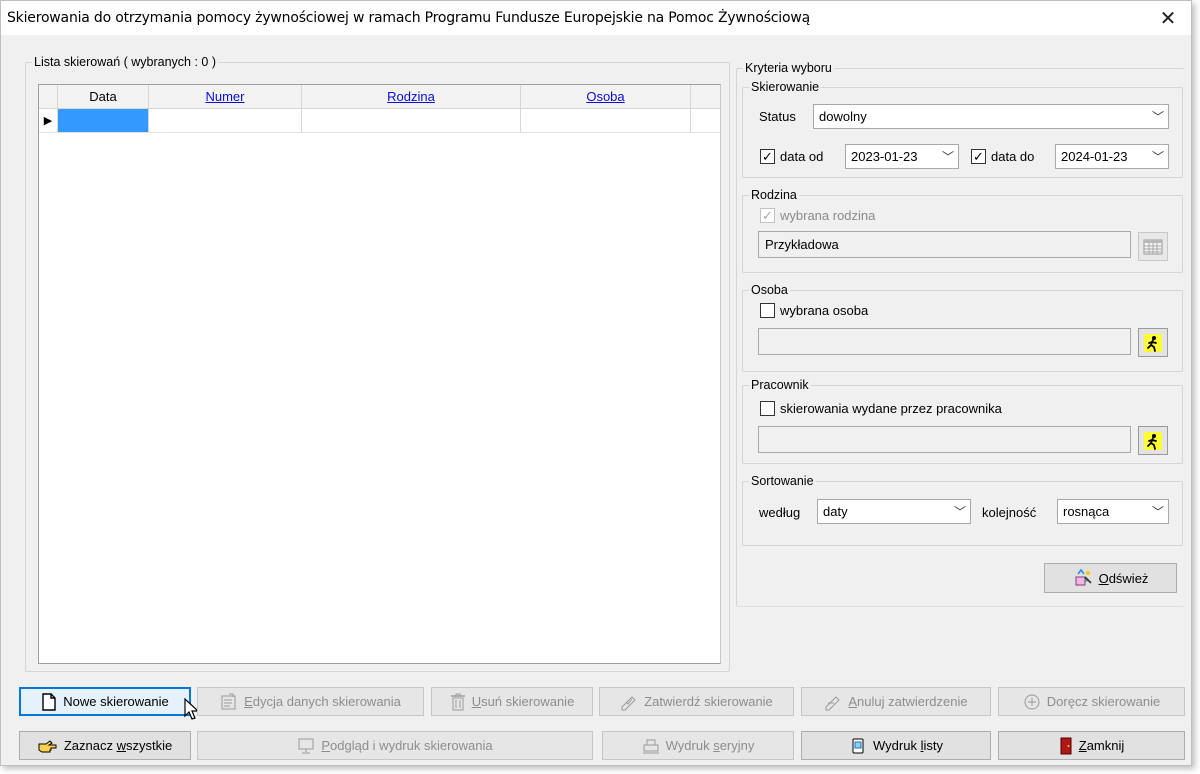 The width and height of the screenshot is (1200, 774). Describe the element at coordinates (1083, 577) in the screenshot. I see `refresh-magic-icon` at that location.